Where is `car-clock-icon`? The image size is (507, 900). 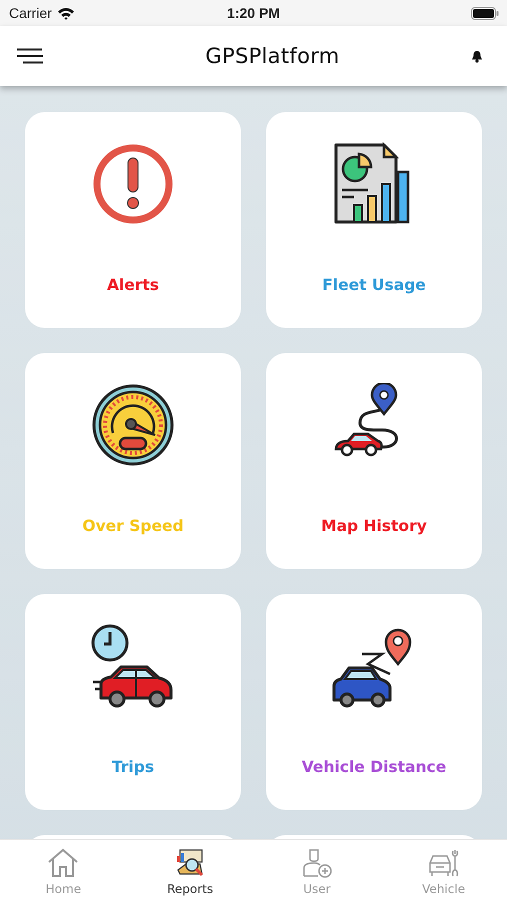 car-clock-icon is located at coordinates (133, 666).